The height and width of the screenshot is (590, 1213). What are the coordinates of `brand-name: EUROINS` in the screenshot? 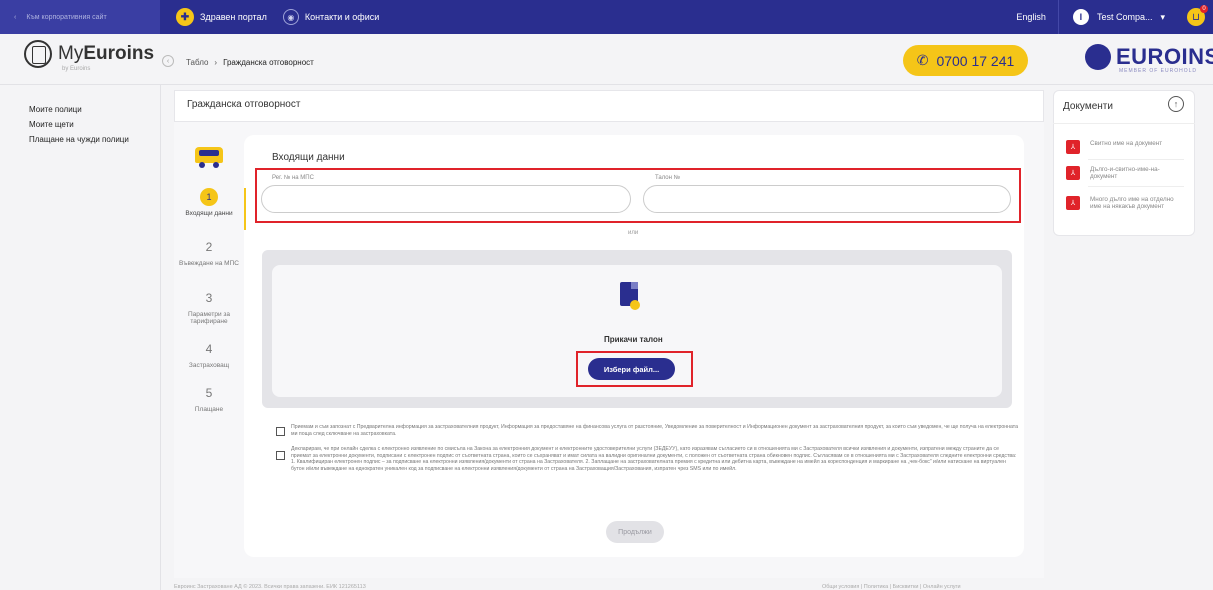 It's located at (1164, 56).